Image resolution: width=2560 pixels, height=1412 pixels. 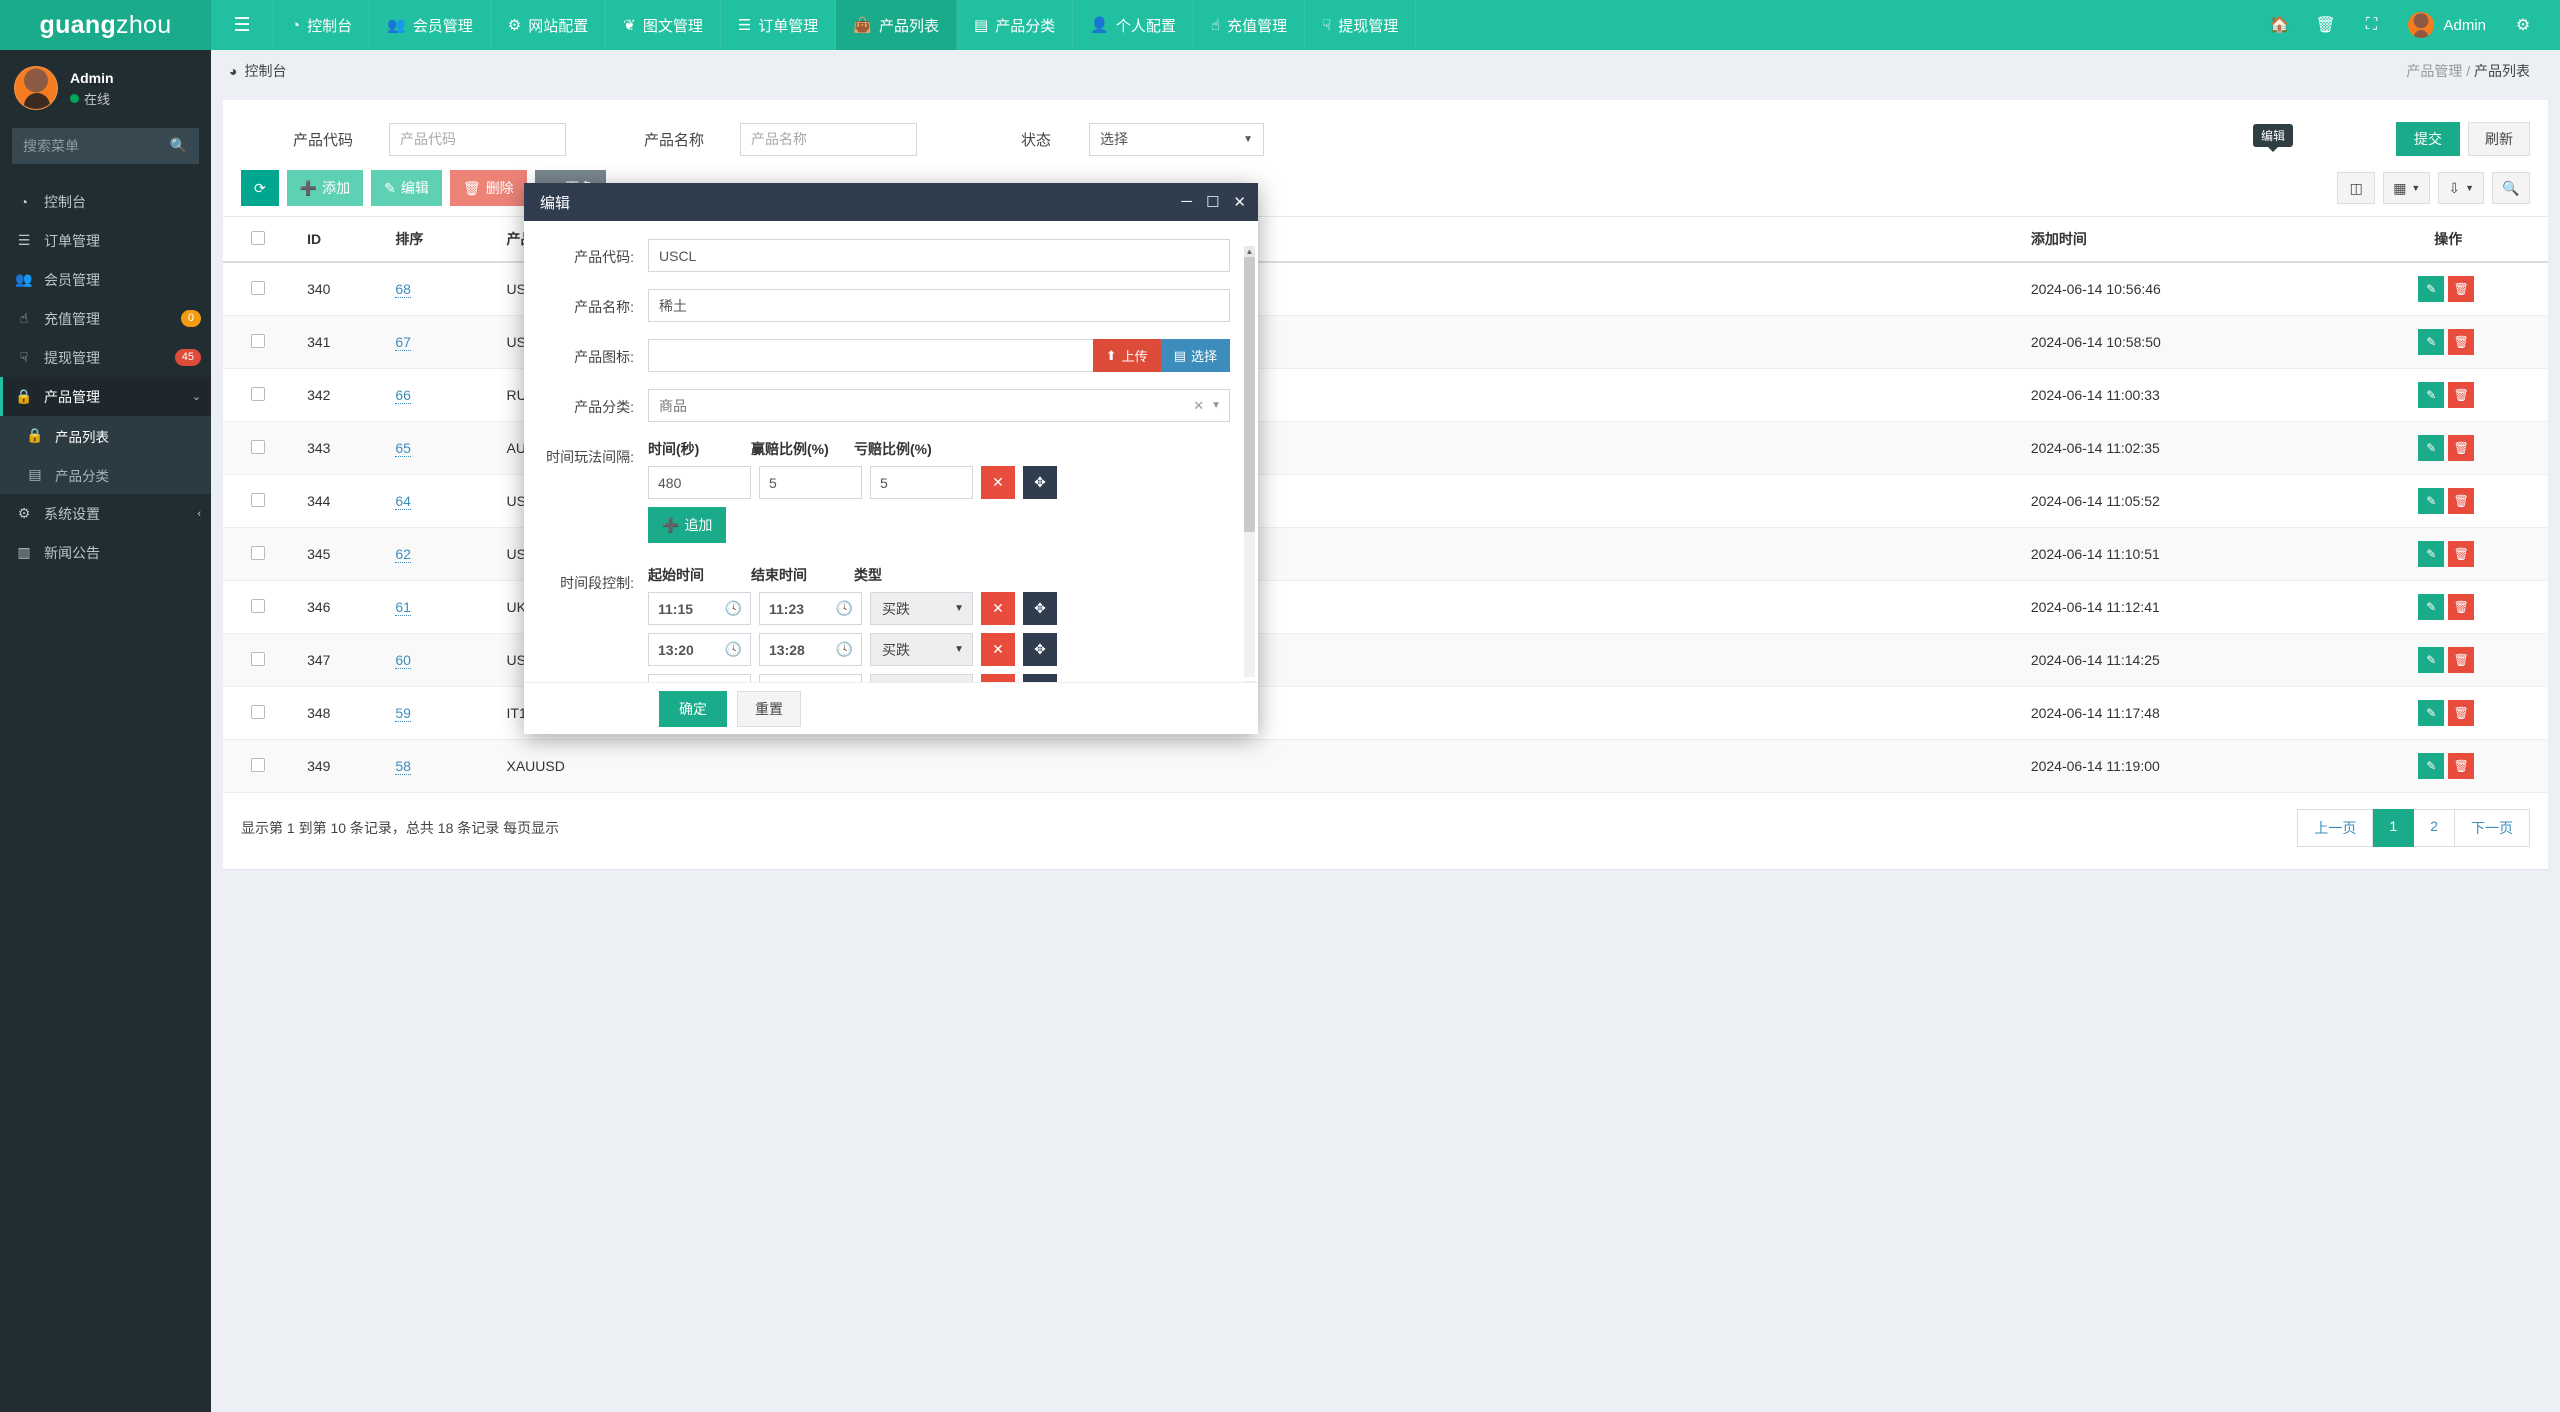 What do you see at coordinates (870, 355) in the screenshot?
I see `product-icon-input` at bounding box center [870, 355].